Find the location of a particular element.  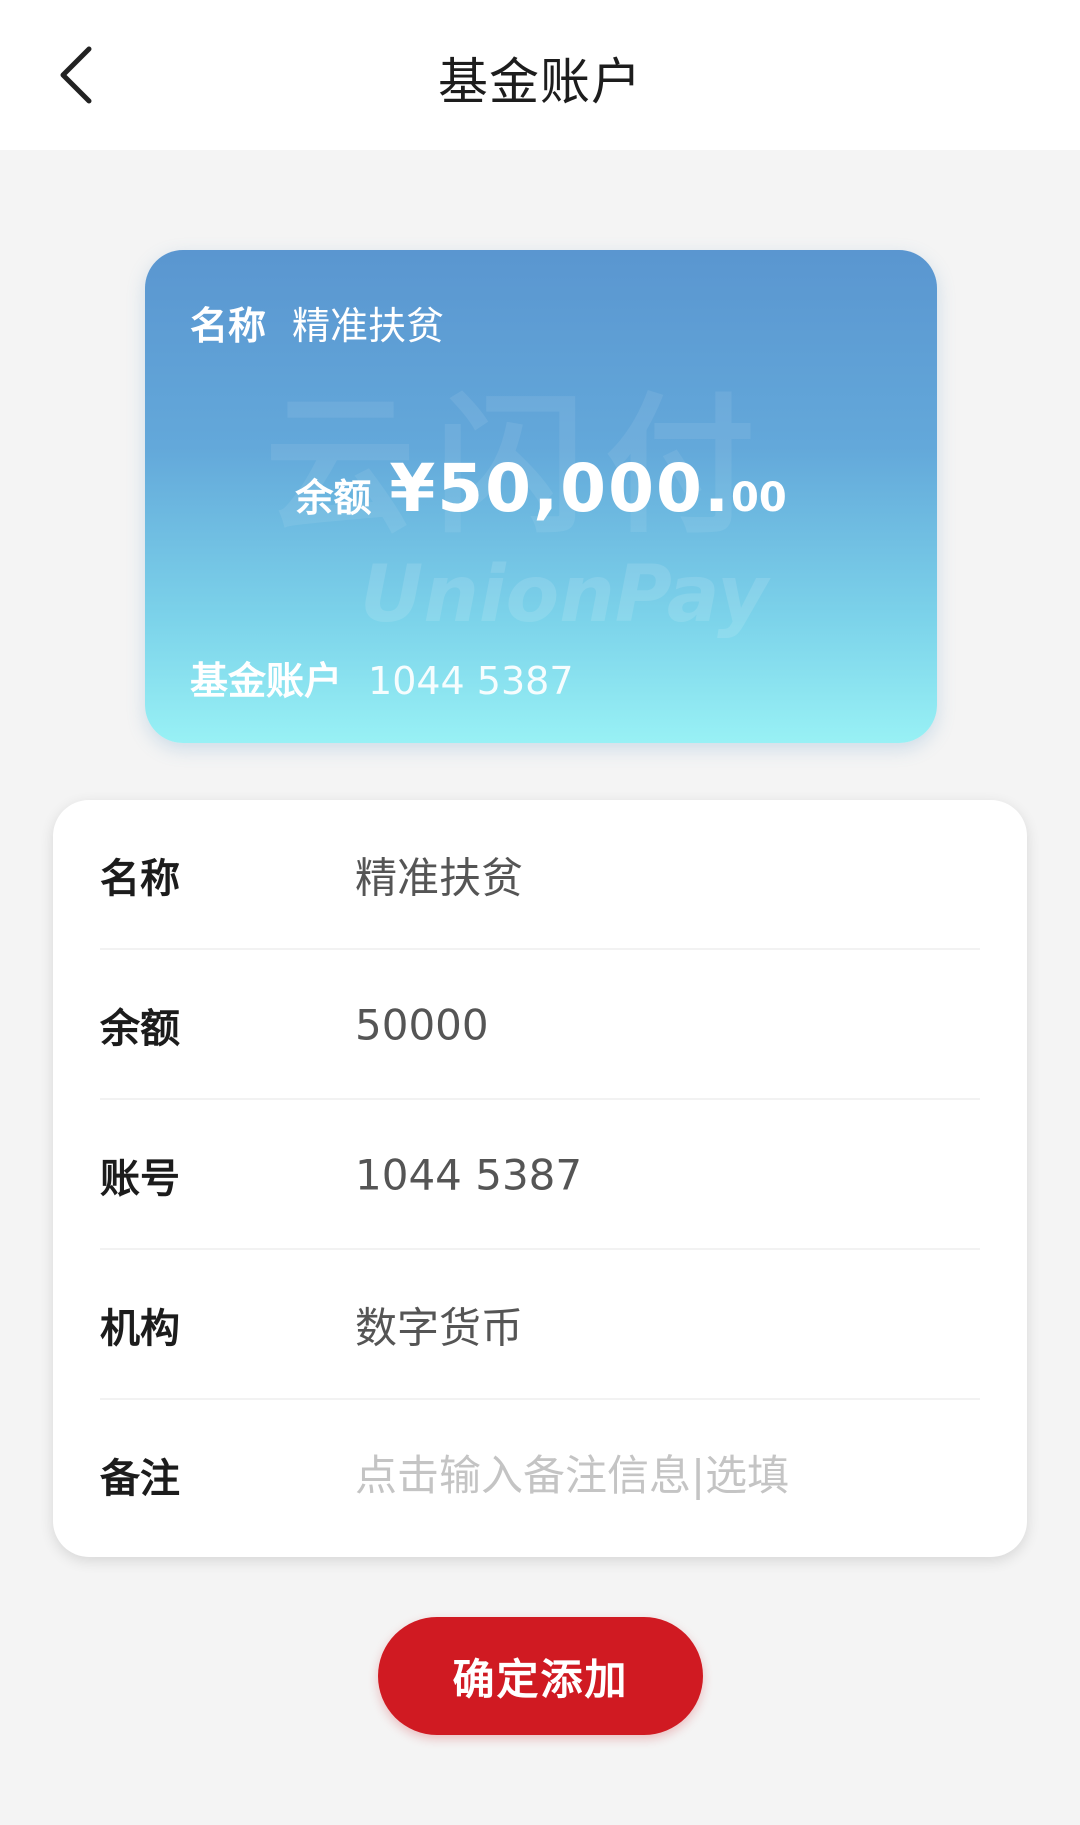

detail-value: 1044 5387 is located at coordinates (469, 1175).